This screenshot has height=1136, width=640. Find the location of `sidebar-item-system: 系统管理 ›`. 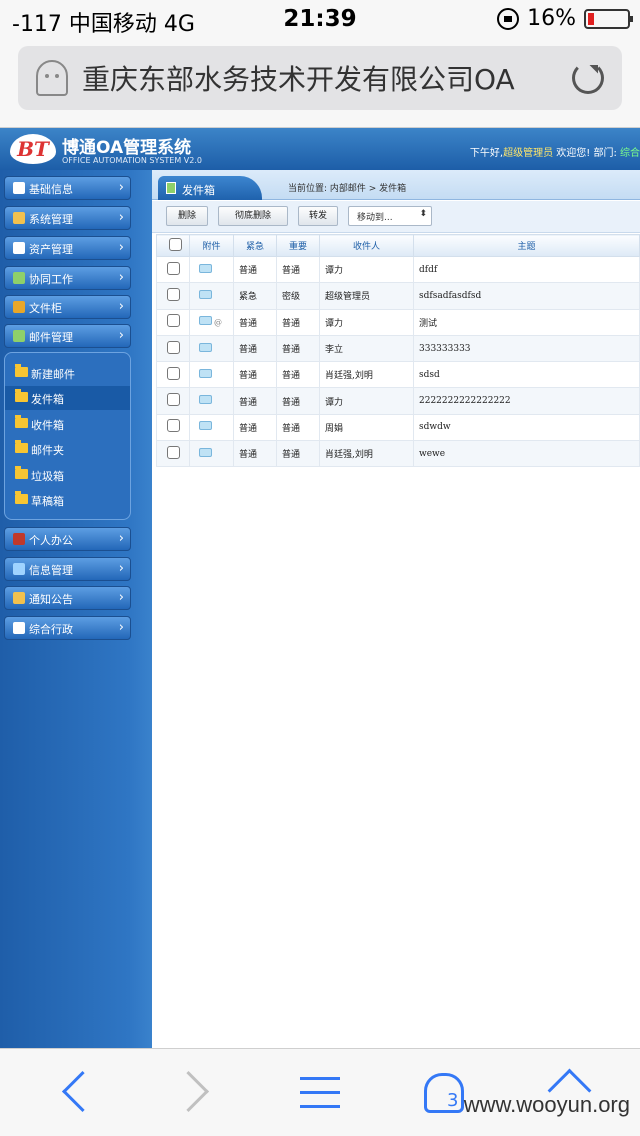

sidebar-item-system: 系统管理 › is located at coordinates (67, 218).